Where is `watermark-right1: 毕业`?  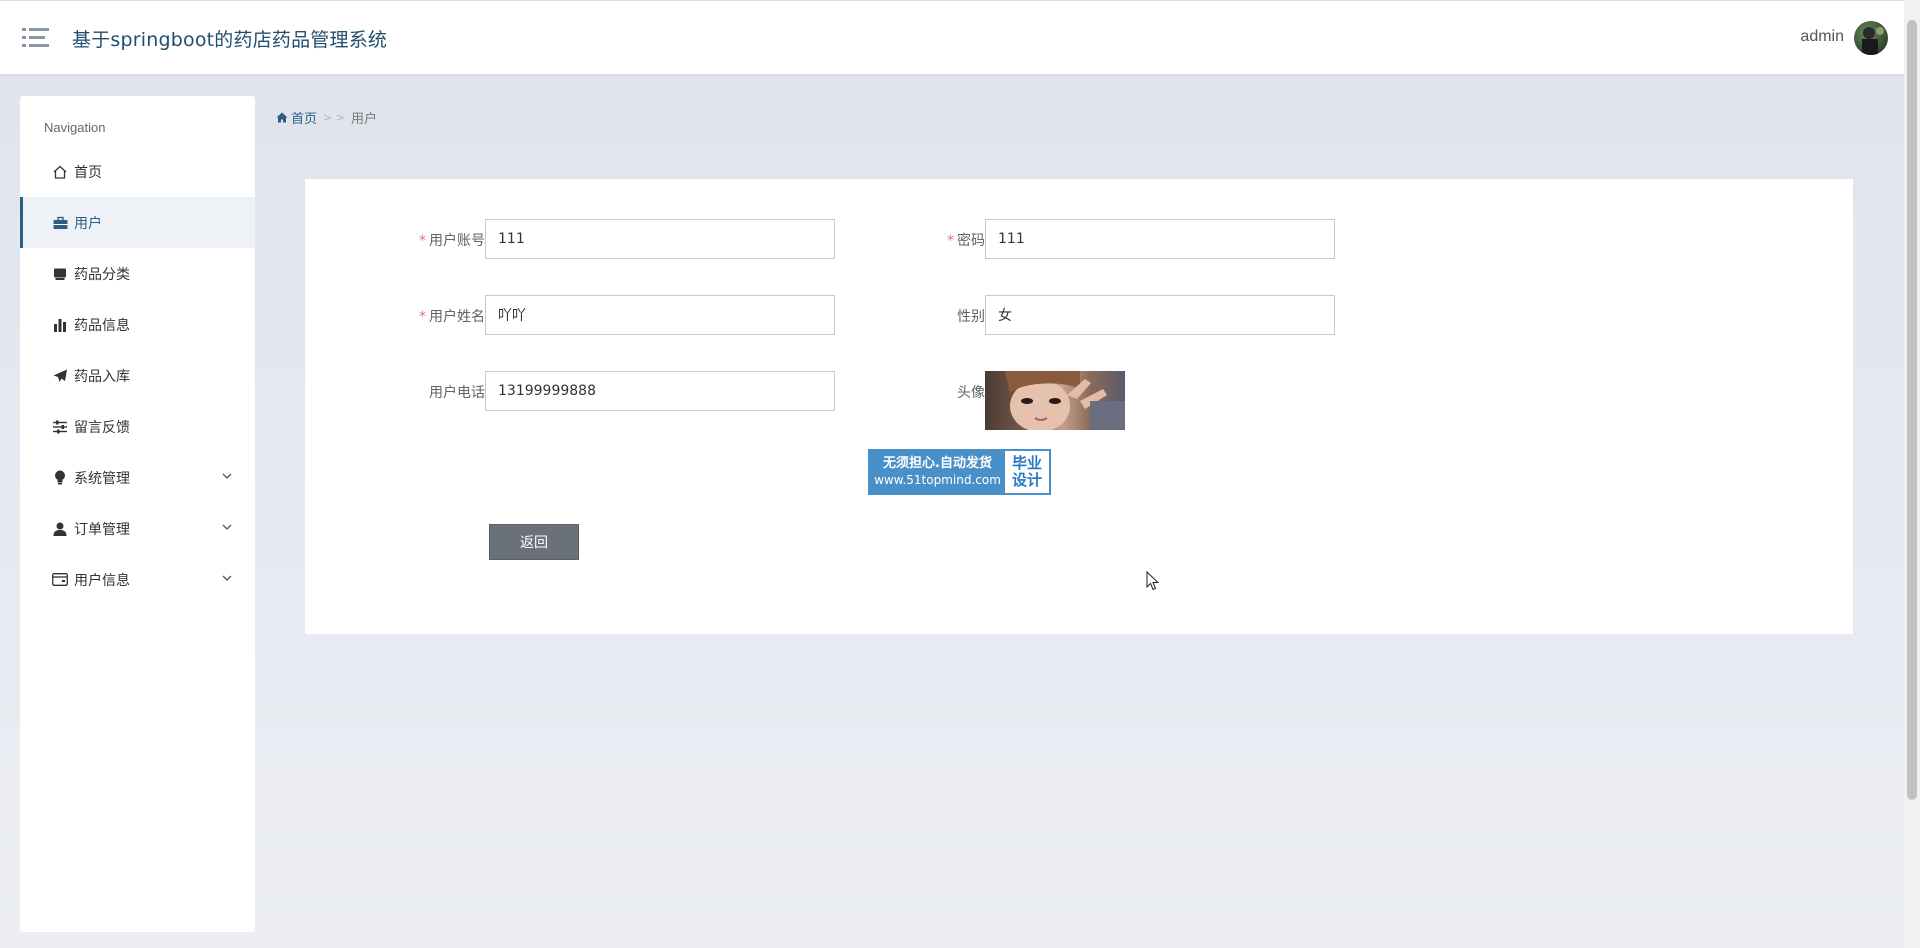
watermark-right1: 毕业 is located at coordinates (1026, 463).